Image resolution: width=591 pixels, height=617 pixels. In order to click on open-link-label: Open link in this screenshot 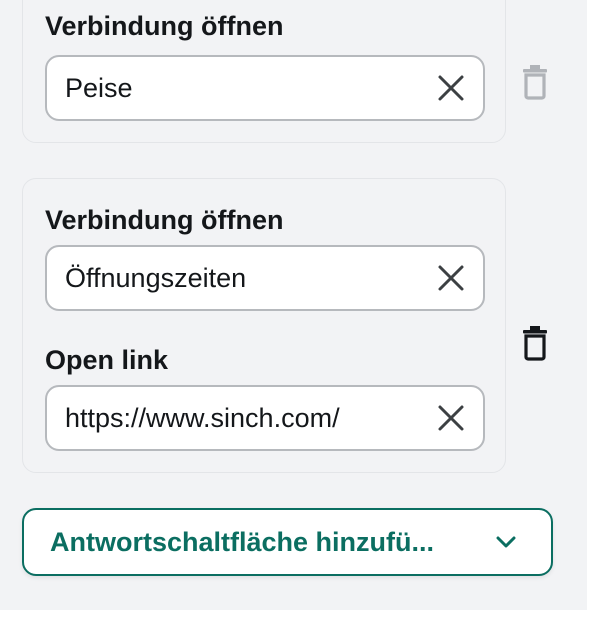, I will do `click(107, 360)`.